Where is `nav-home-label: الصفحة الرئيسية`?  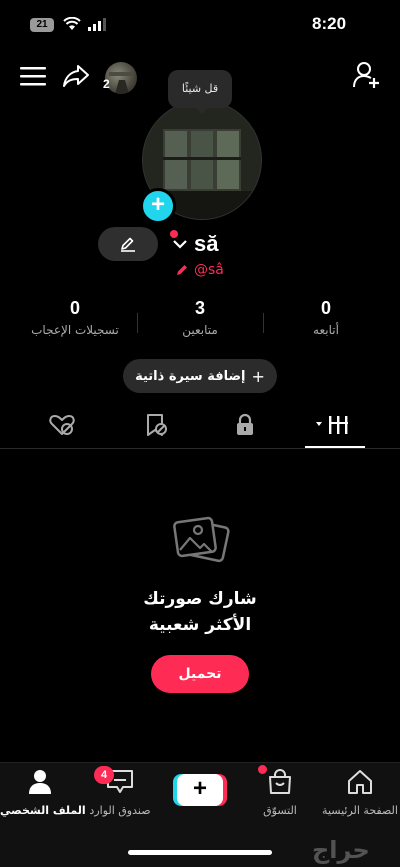
nav-home-label: الصفحة الرئيسية is located at coordinates (360, 810).